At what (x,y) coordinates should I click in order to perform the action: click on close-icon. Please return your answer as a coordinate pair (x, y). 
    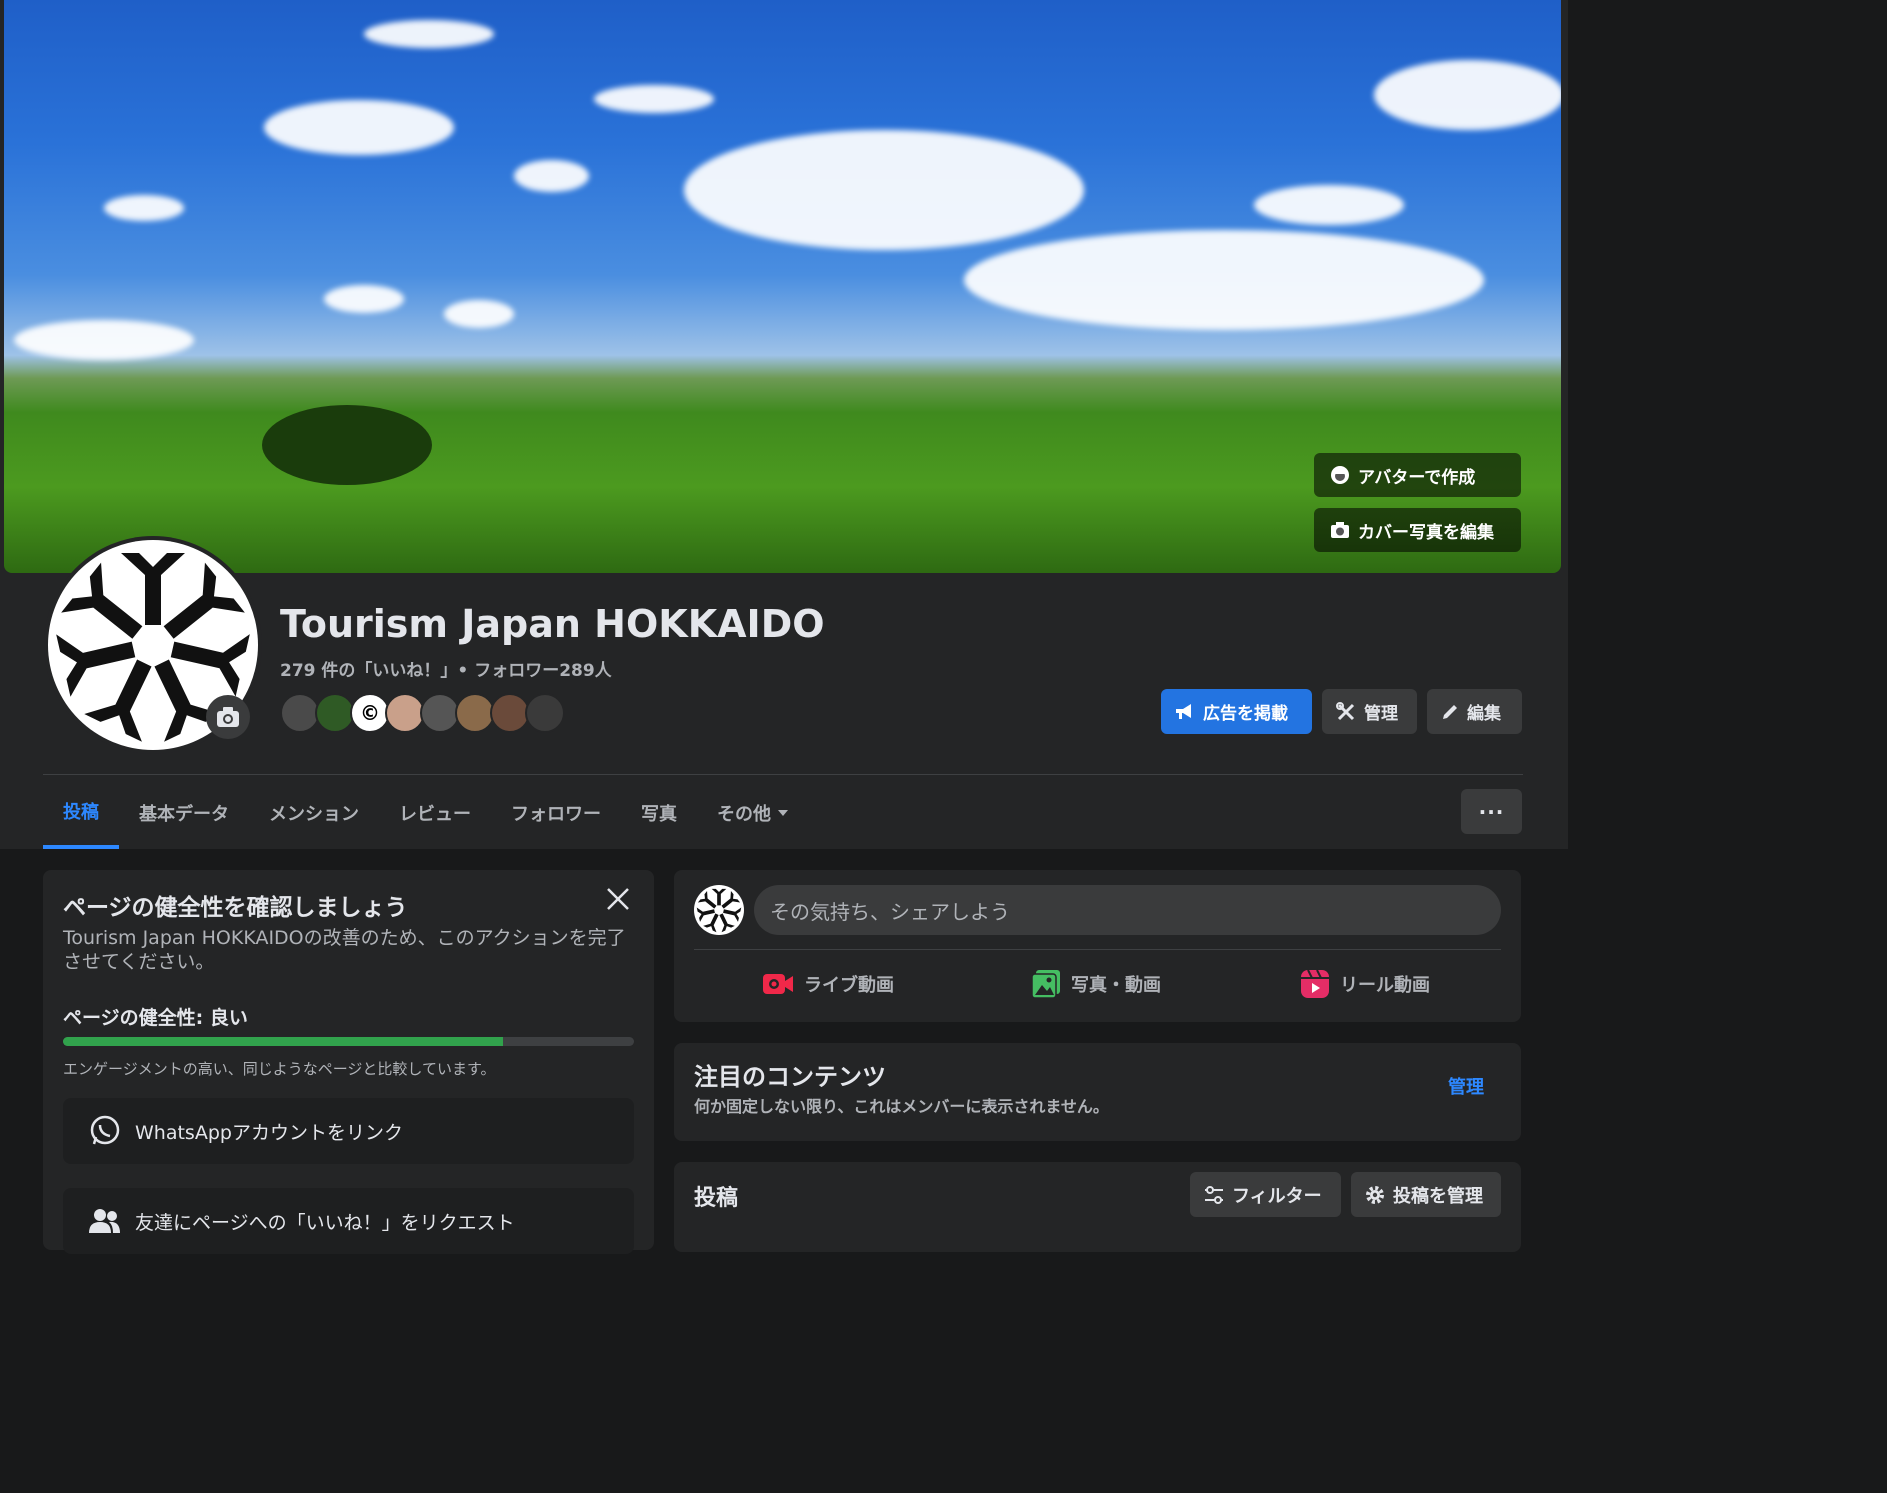
    Looking at the image, I should click on (618, 899).